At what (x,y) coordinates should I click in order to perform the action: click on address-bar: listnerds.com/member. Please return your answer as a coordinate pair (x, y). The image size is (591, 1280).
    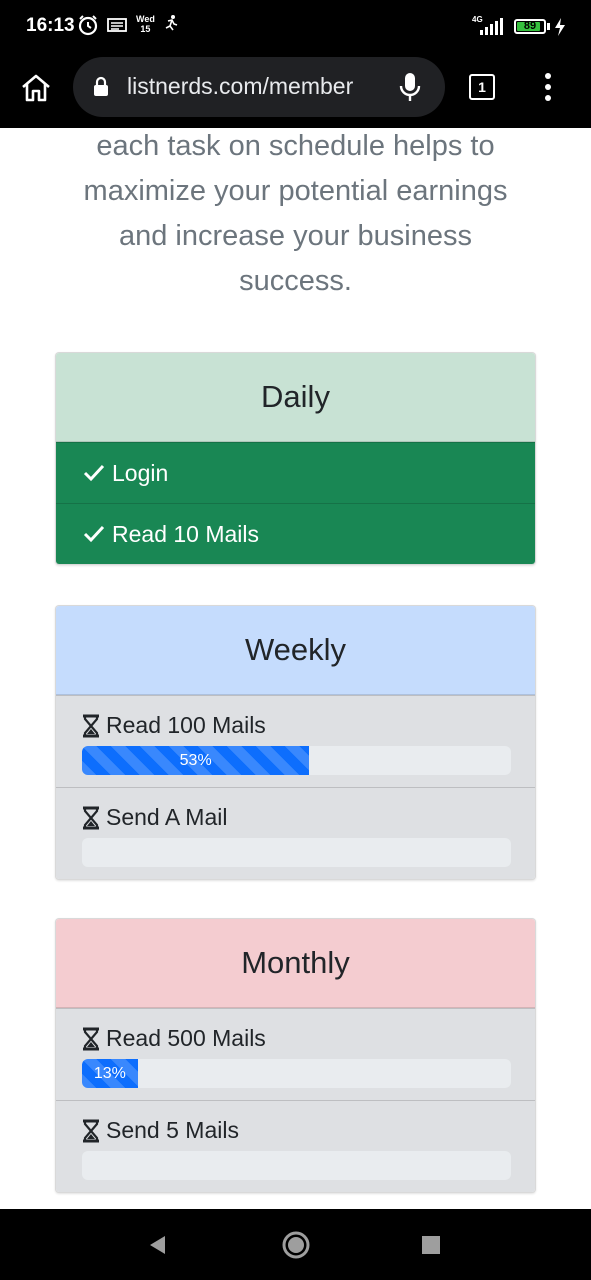
    Looking at the image, I should click on (259, 87).